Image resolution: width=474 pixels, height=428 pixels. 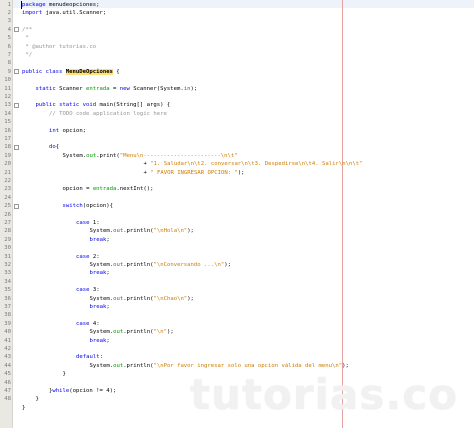 I want to click on code-token: Scanner(System., so click(x=156, y=88).